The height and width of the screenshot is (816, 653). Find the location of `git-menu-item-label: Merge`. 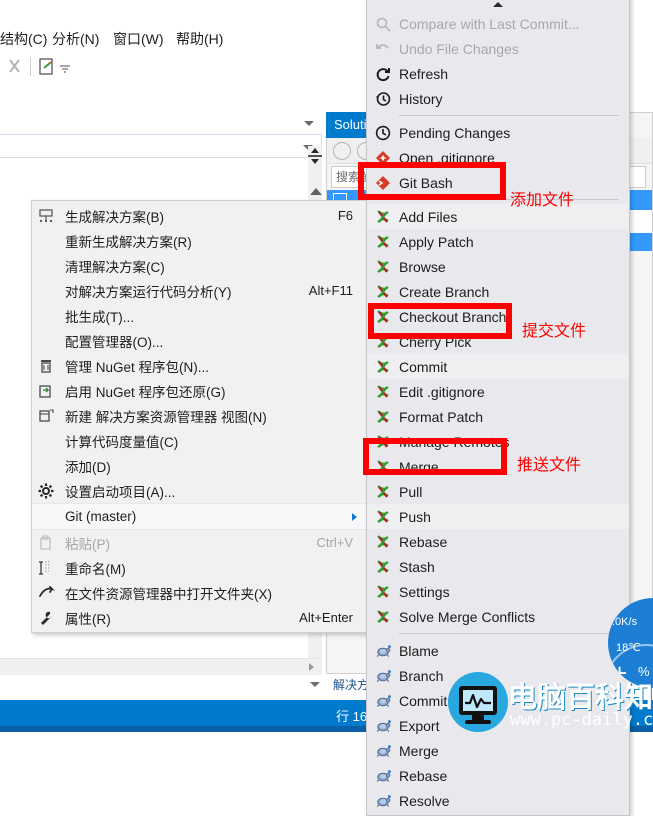

git-menu-item-label: Merge is located at coordinates (419, 750).